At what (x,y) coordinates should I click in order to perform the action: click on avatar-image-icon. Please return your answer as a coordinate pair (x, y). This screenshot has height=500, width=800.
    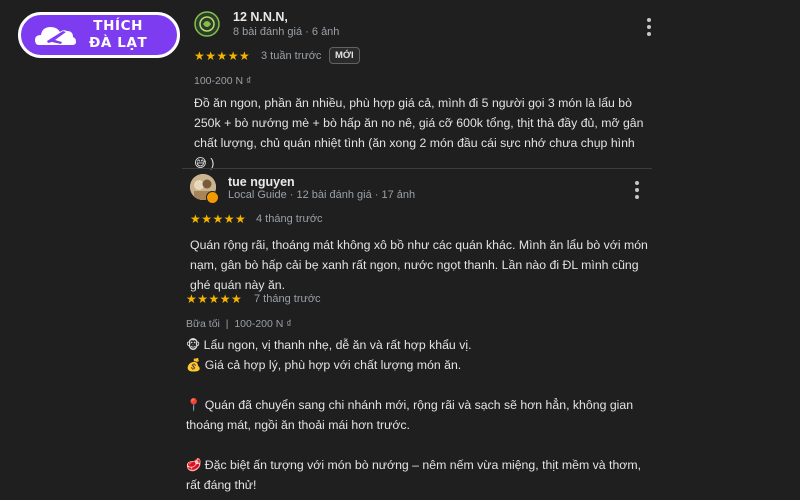
    Looking at the image, I should click on (207, 24).